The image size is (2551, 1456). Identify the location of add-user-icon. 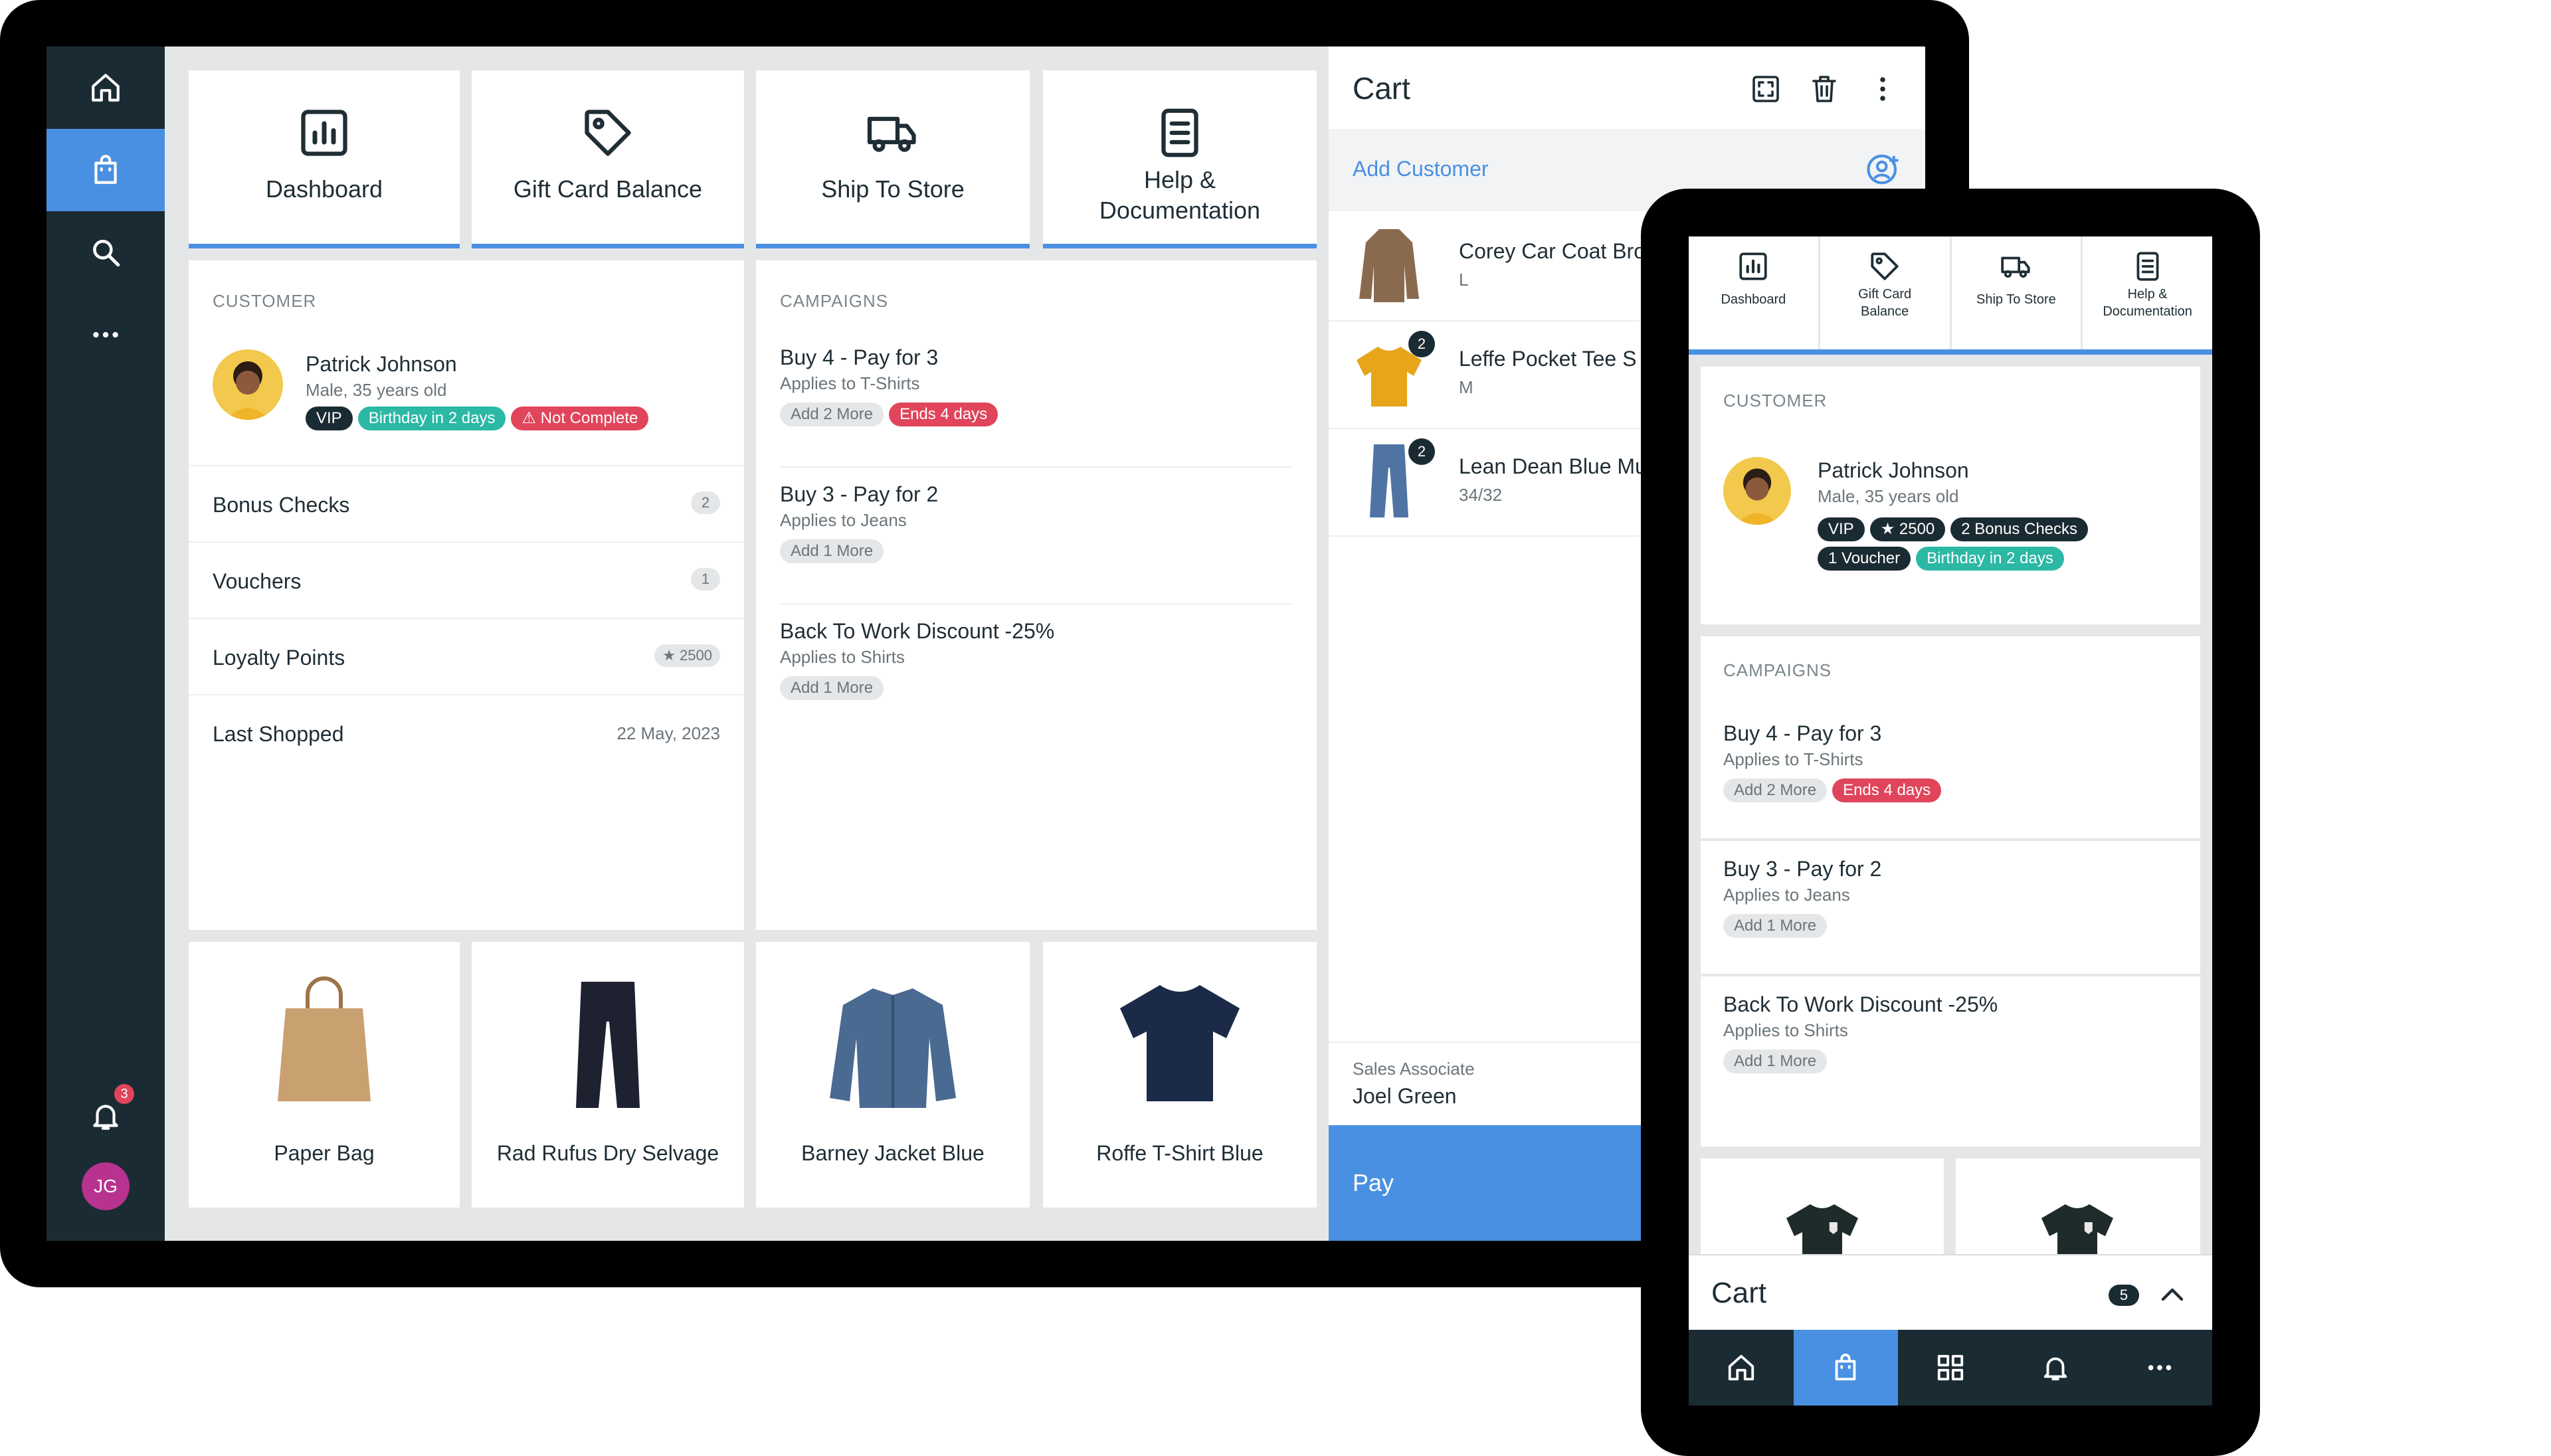
(1883, 169).